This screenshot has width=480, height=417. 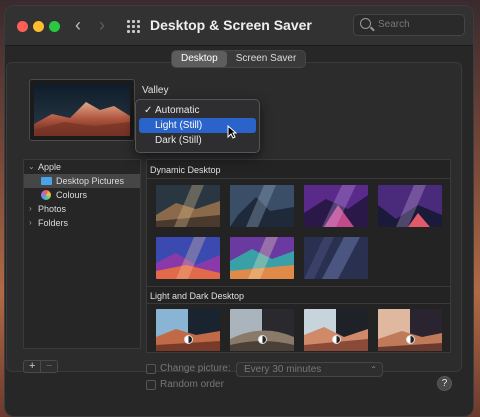 What do you see at coordinates (155, 90) in the screenshot?
I see `wallpaper-name: Valley` at bounding box center [155, 90].